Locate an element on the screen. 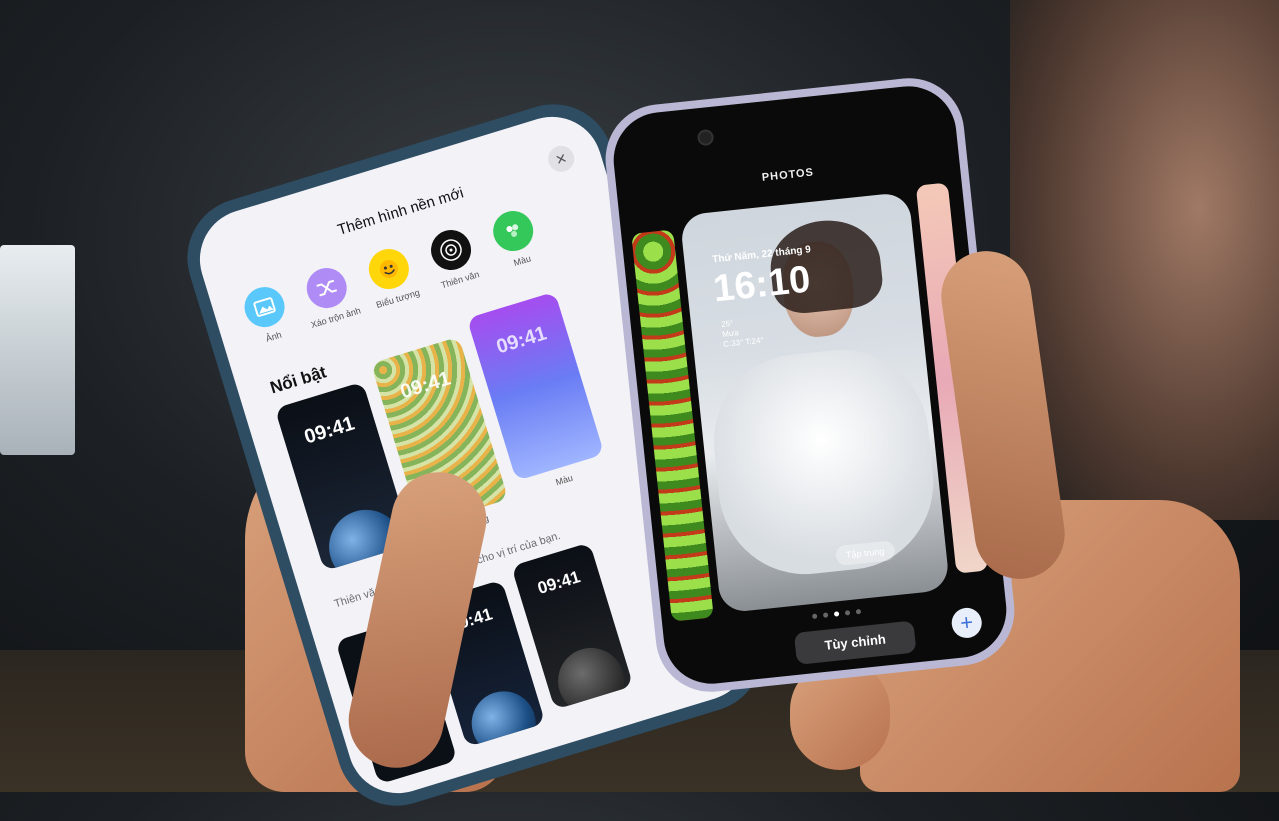  shuffle-icon is located at coordinates (327, 288).